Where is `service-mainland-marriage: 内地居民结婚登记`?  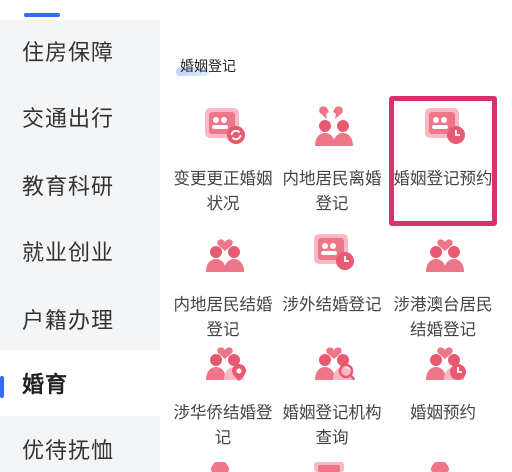 service-mainland-marriage: 内地居民结婚登记 is located at coordinates (223, 290).